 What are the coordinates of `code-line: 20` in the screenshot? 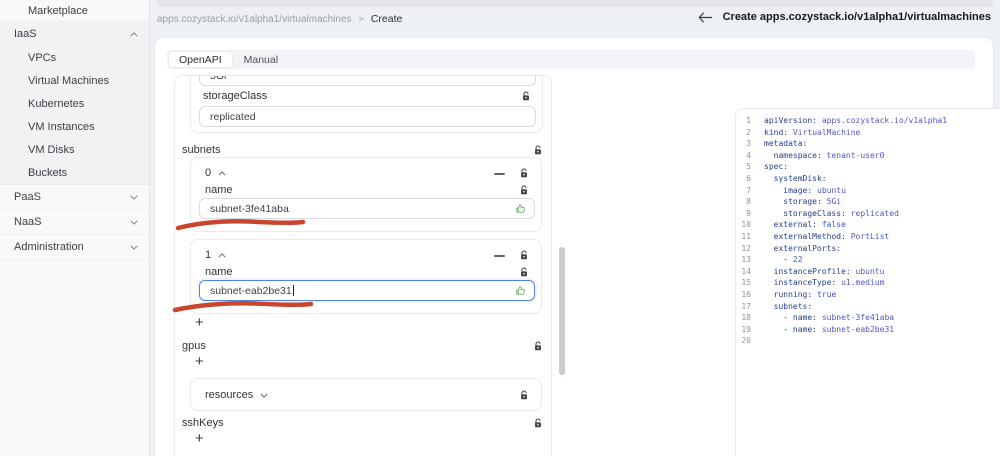 It's located at (868, 341).